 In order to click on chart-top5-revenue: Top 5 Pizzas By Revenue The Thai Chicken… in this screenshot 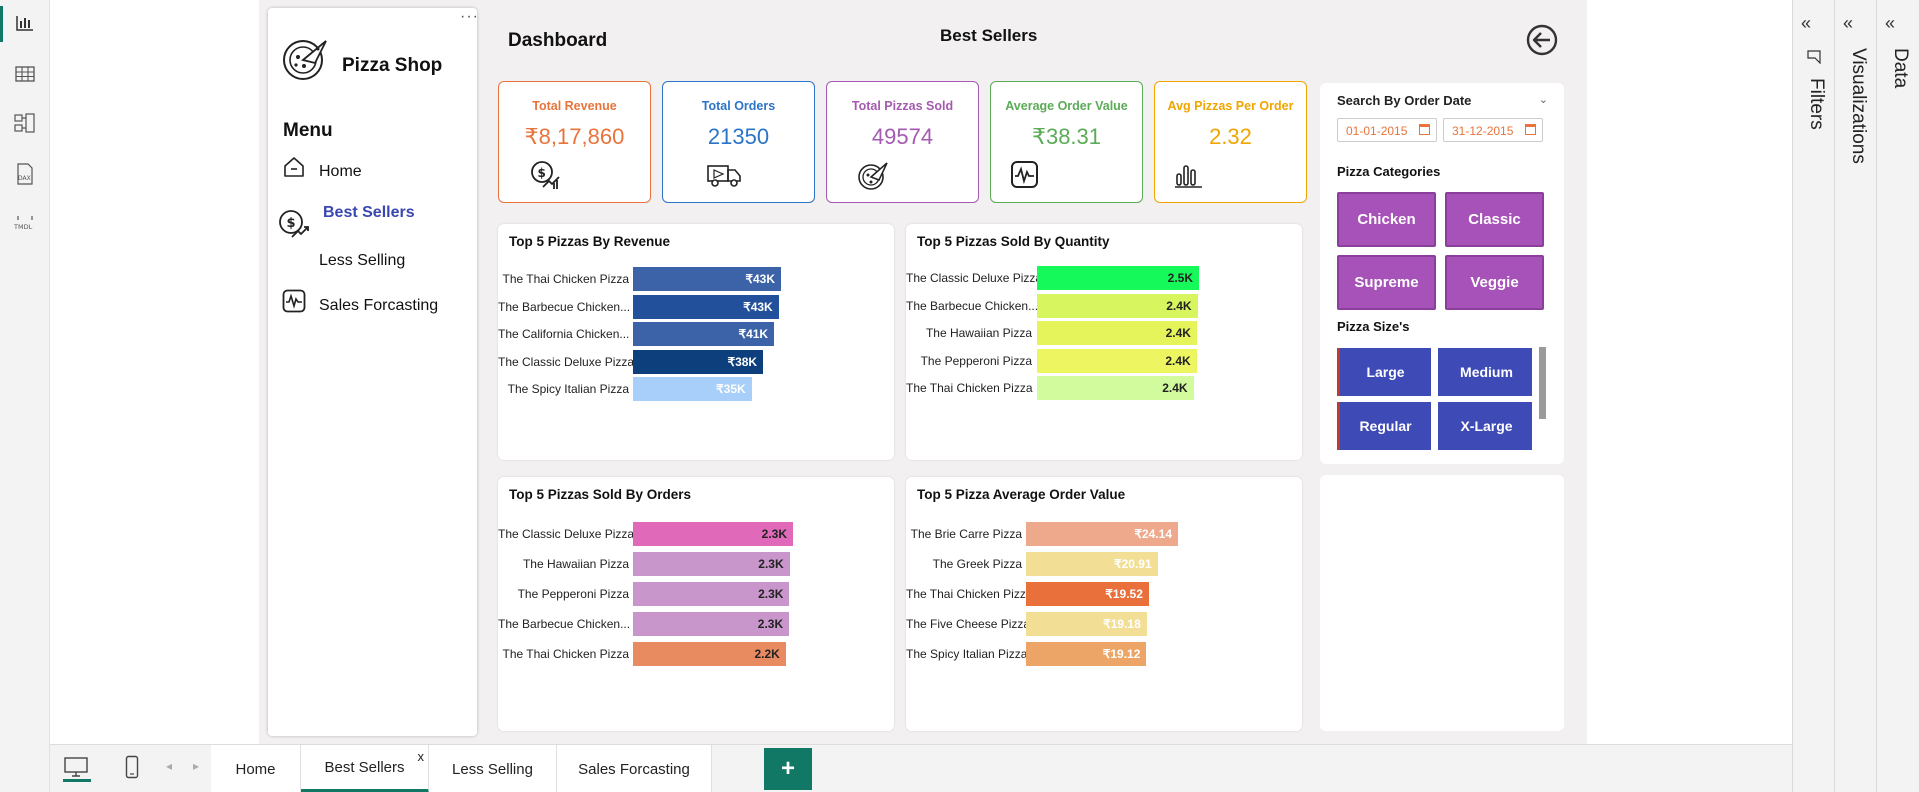, I will do `click(696, 342)`.